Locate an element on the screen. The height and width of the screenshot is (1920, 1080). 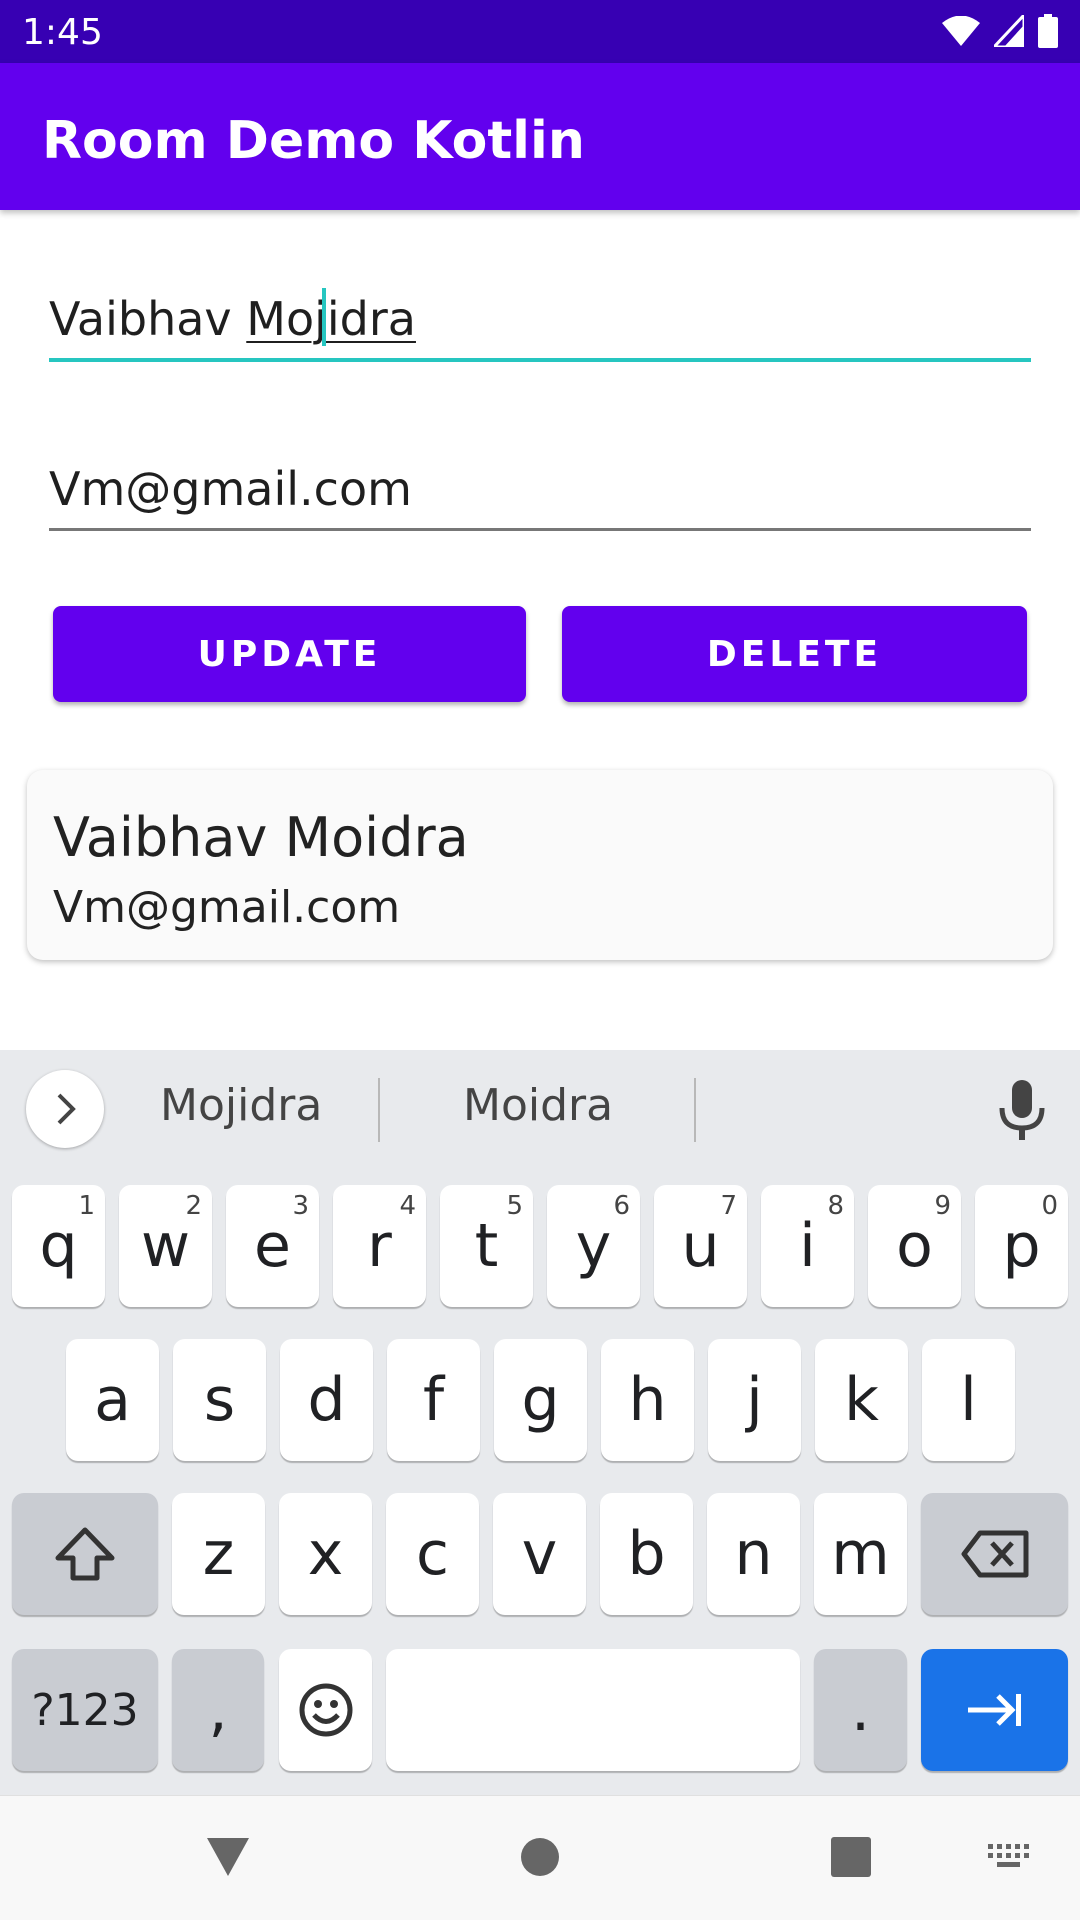
key-t: t5 is located at coordinates (486, 1246).